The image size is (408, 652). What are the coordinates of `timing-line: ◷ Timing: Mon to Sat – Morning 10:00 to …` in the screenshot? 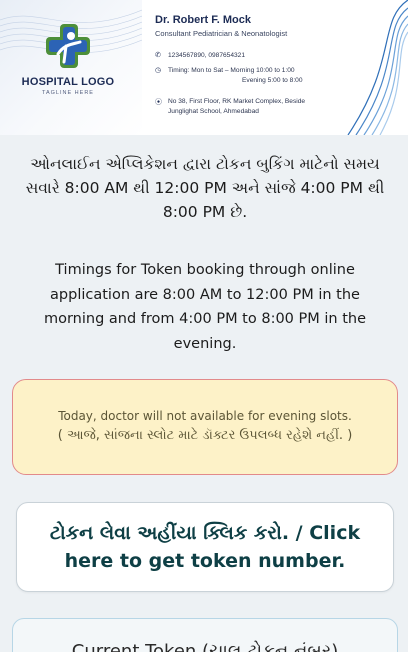 It's located at (229, 76).